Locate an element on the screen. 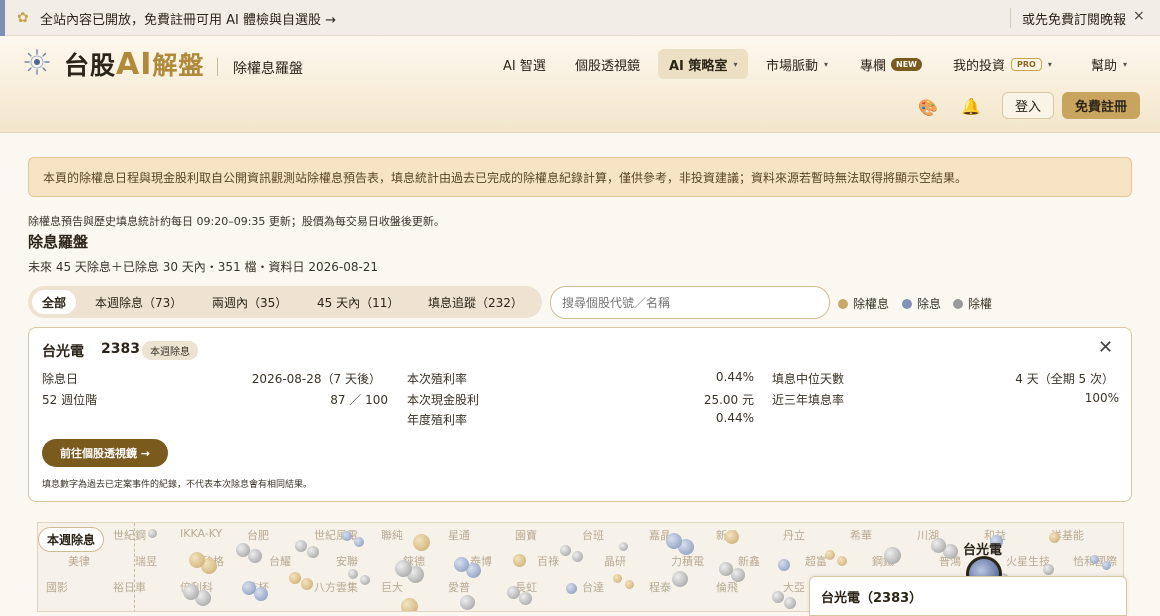  legend-label: 除權息 is located at coordinates (871, 304).